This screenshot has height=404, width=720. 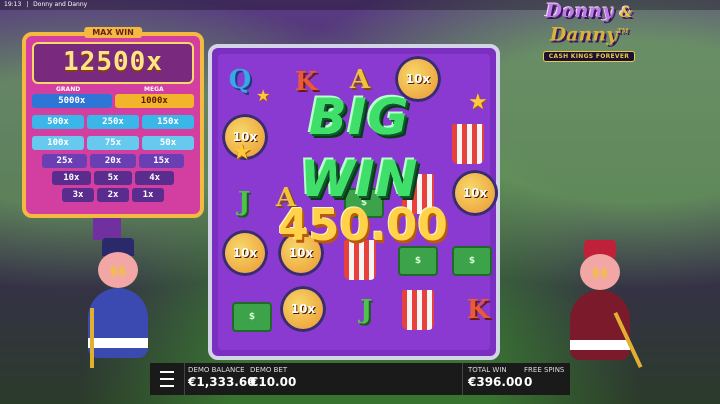 What do you see at coordinates (113, 32) in the screenshot?
I see `max-win-label: MAX WIN` at bounding box center [113, 32].